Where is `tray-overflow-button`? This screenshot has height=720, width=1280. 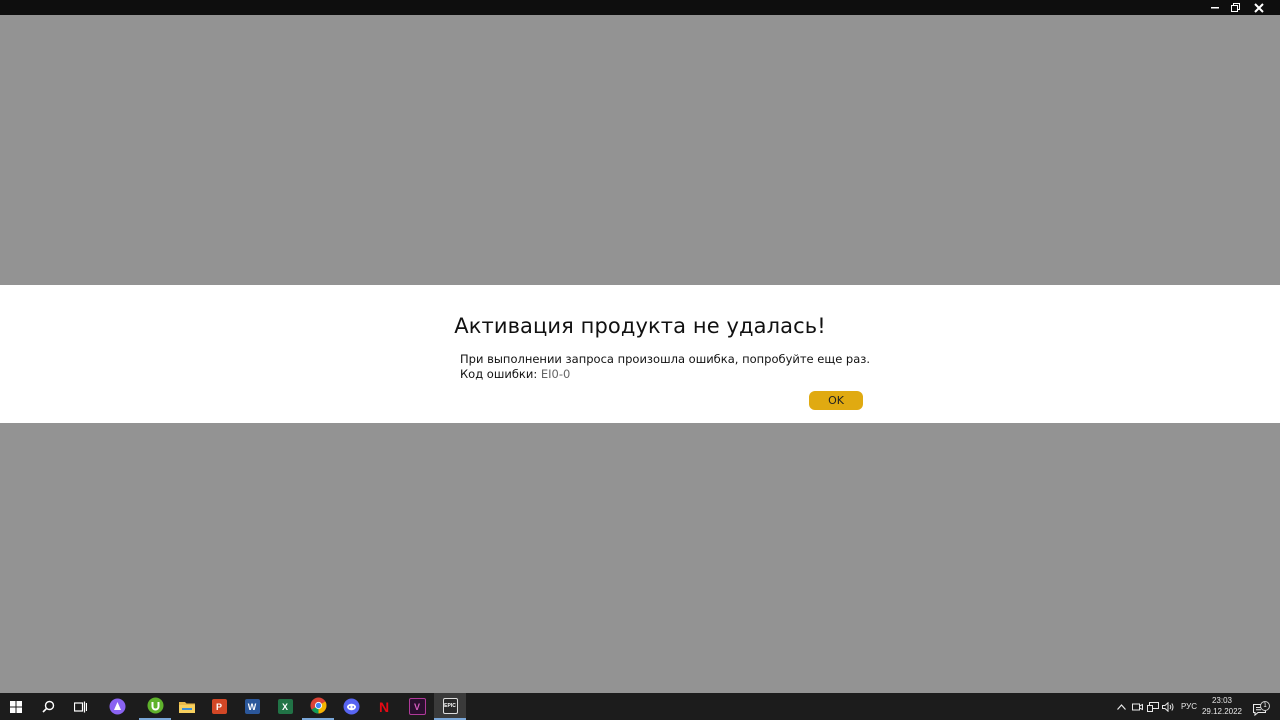
tray-overflow-button is located at coordinates (1121, 706).